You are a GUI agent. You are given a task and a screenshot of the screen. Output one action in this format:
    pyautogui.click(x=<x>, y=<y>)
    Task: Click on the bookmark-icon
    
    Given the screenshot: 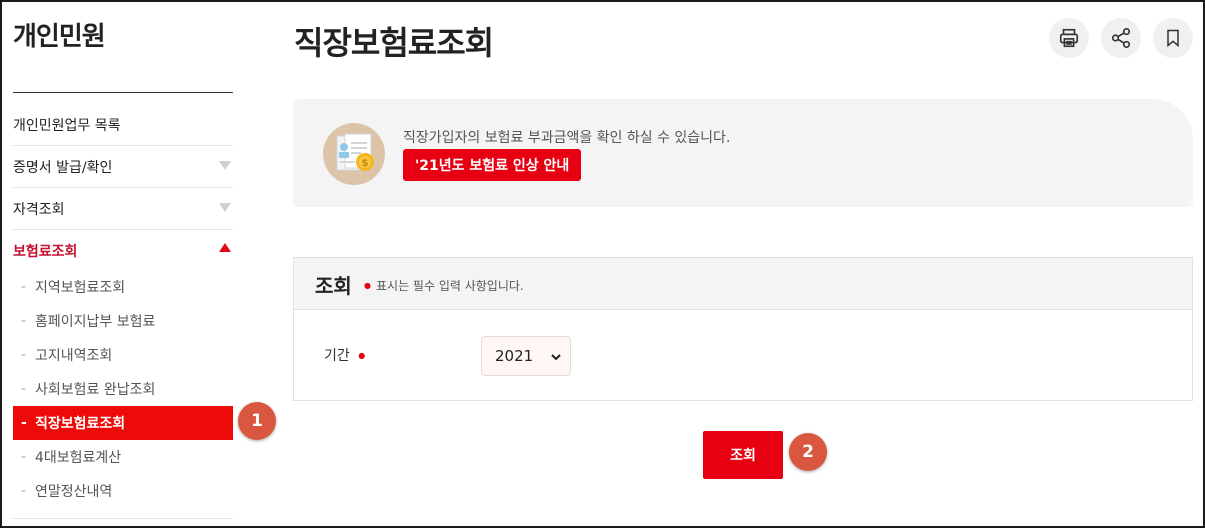 What is the action you would take?
    pyautogui.click(x=1173, y=38)
    